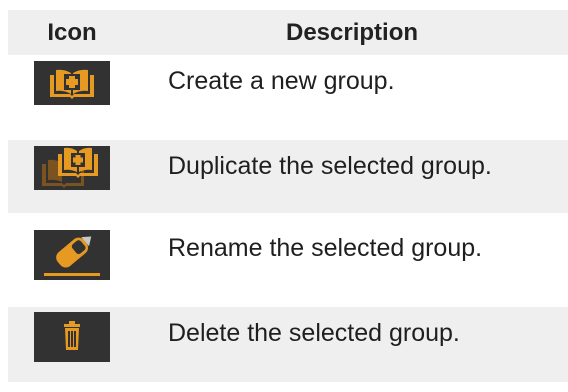  Describe the element at coordinates (314, 333) in the screenshot. I see `row-description: Delete the selected group.` at that location.